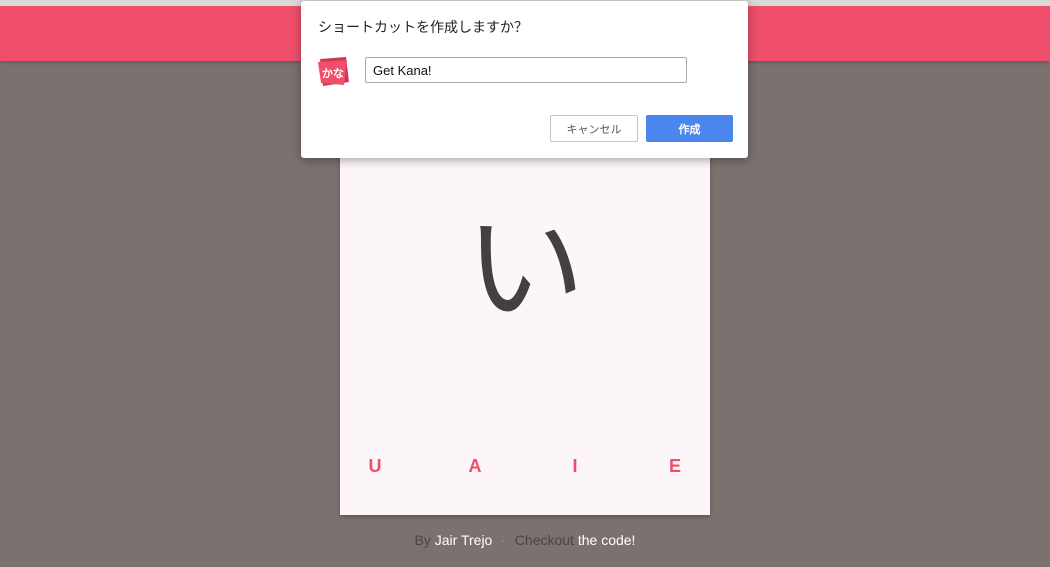 The width and height of the screenshot is (1050, 567). Describe the element at coordinates (464, 540) in the screenshot. I see `author-link: Jair Trejo` at that location.